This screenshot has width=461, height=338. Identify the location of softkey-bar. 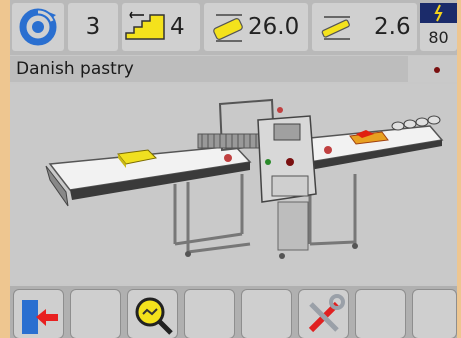
(233, 312).